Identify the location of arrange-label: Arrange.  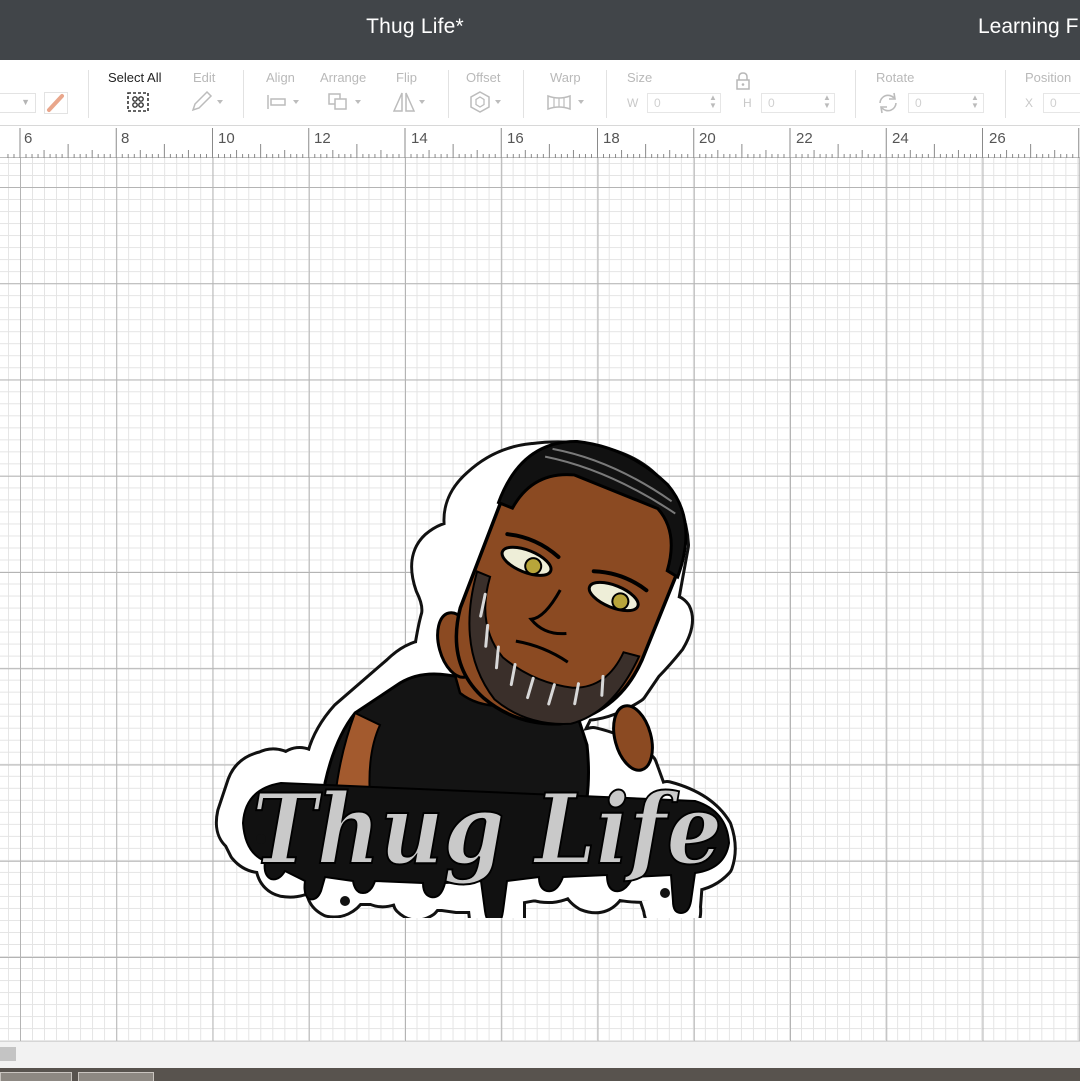
(343, 77).